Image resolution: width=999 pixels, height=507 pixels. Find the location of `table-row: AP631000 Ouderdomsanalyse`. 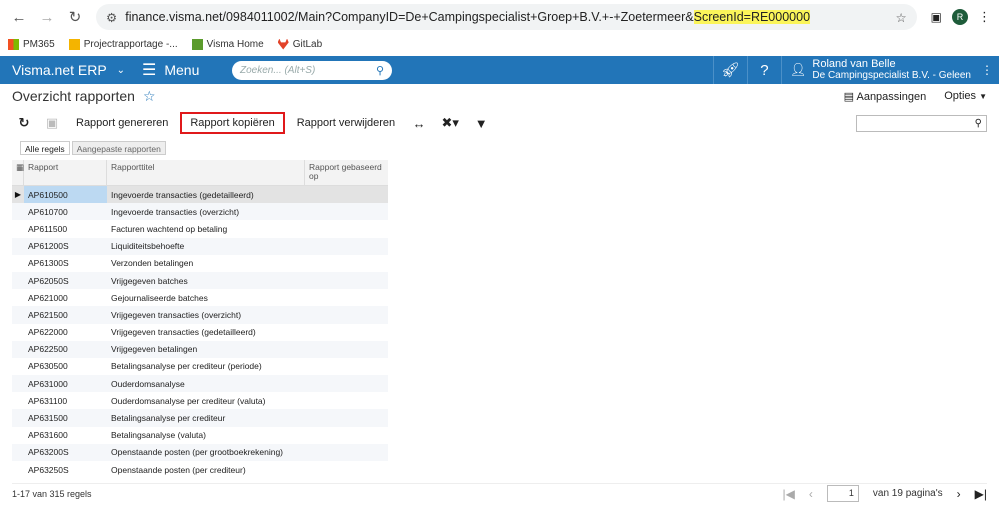

table-row: AP631000 Ouderdomsanalyse is located at coordinates (200, 384).